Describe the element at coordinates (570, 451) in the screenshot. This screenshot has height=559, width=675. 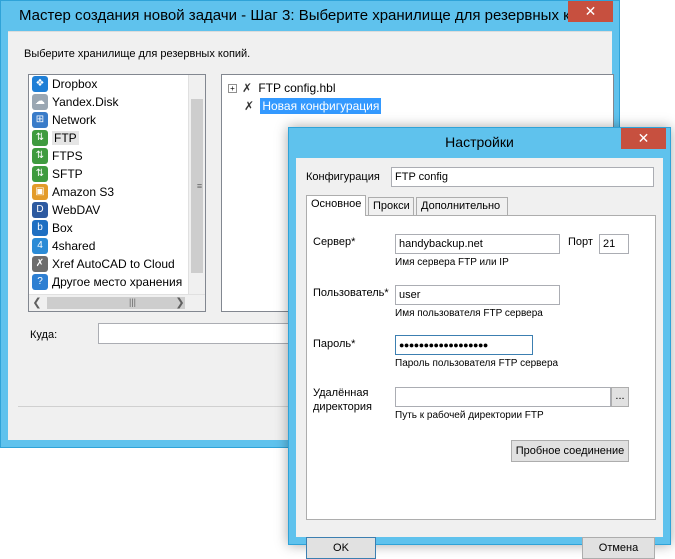
I see `test-connection-button: Пробное соединение` at that location.